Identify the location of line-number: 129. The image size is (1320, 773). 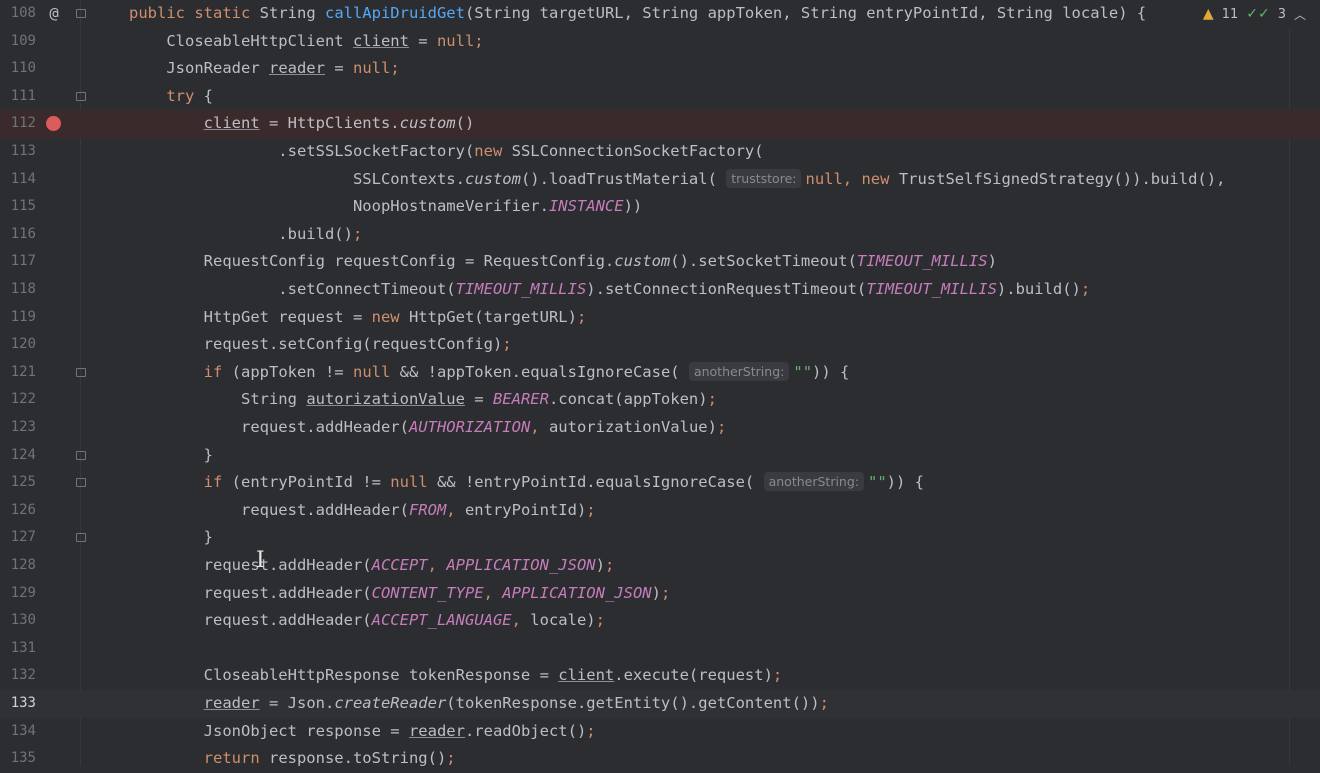
(18, 594).